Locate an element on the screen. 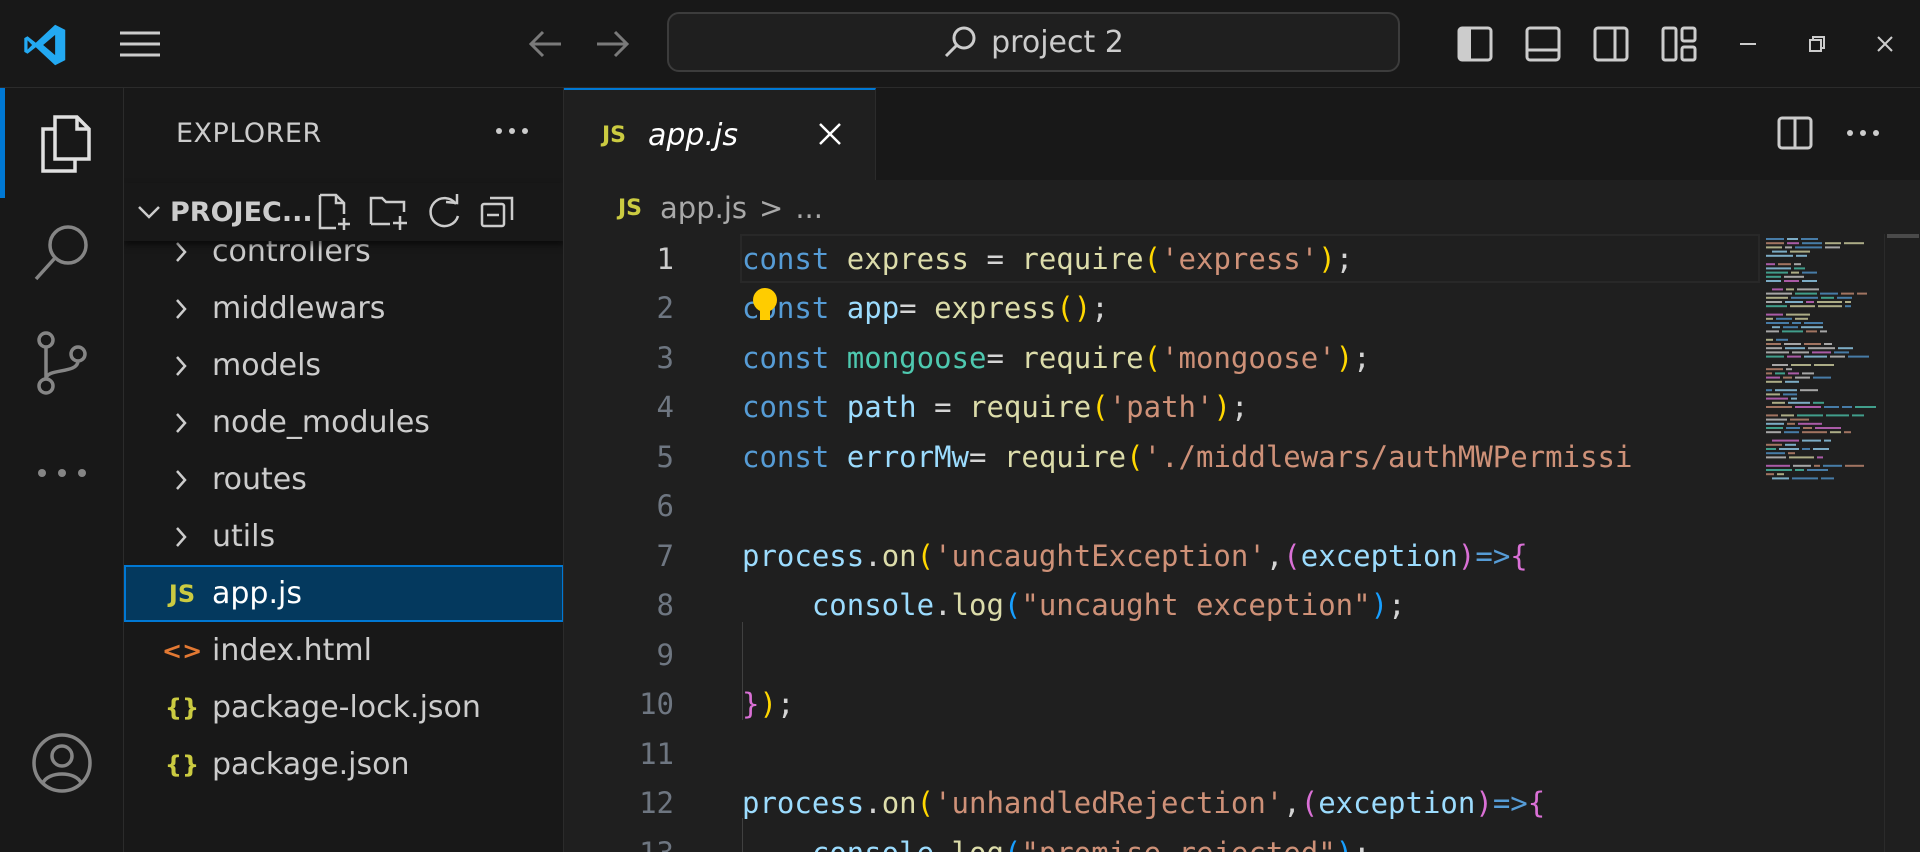 The image size is (1920, 852). code-text: const mongoose= require('mongoose'); is located at coordinates (1056, 357).